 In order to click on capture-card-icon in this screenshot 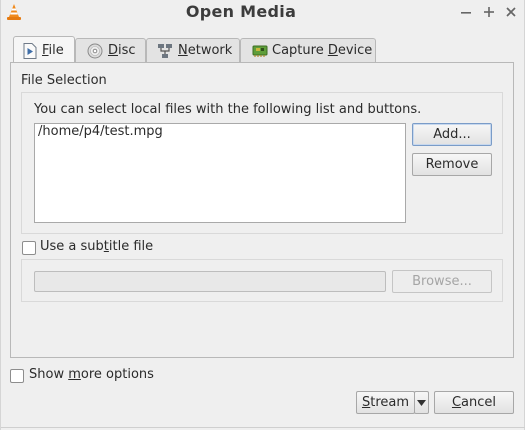, I will do `click(260, 51)`.